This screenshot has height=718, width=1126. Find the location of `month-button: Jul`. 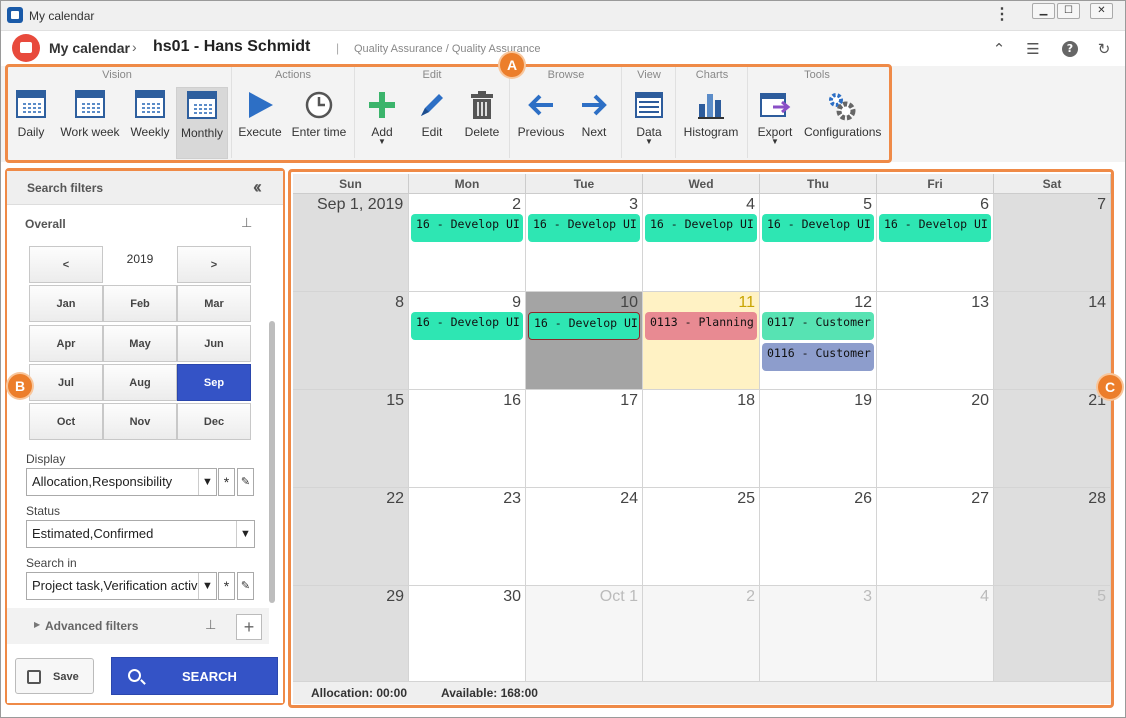

month-button: Jul is located at coordinates (66, 382).